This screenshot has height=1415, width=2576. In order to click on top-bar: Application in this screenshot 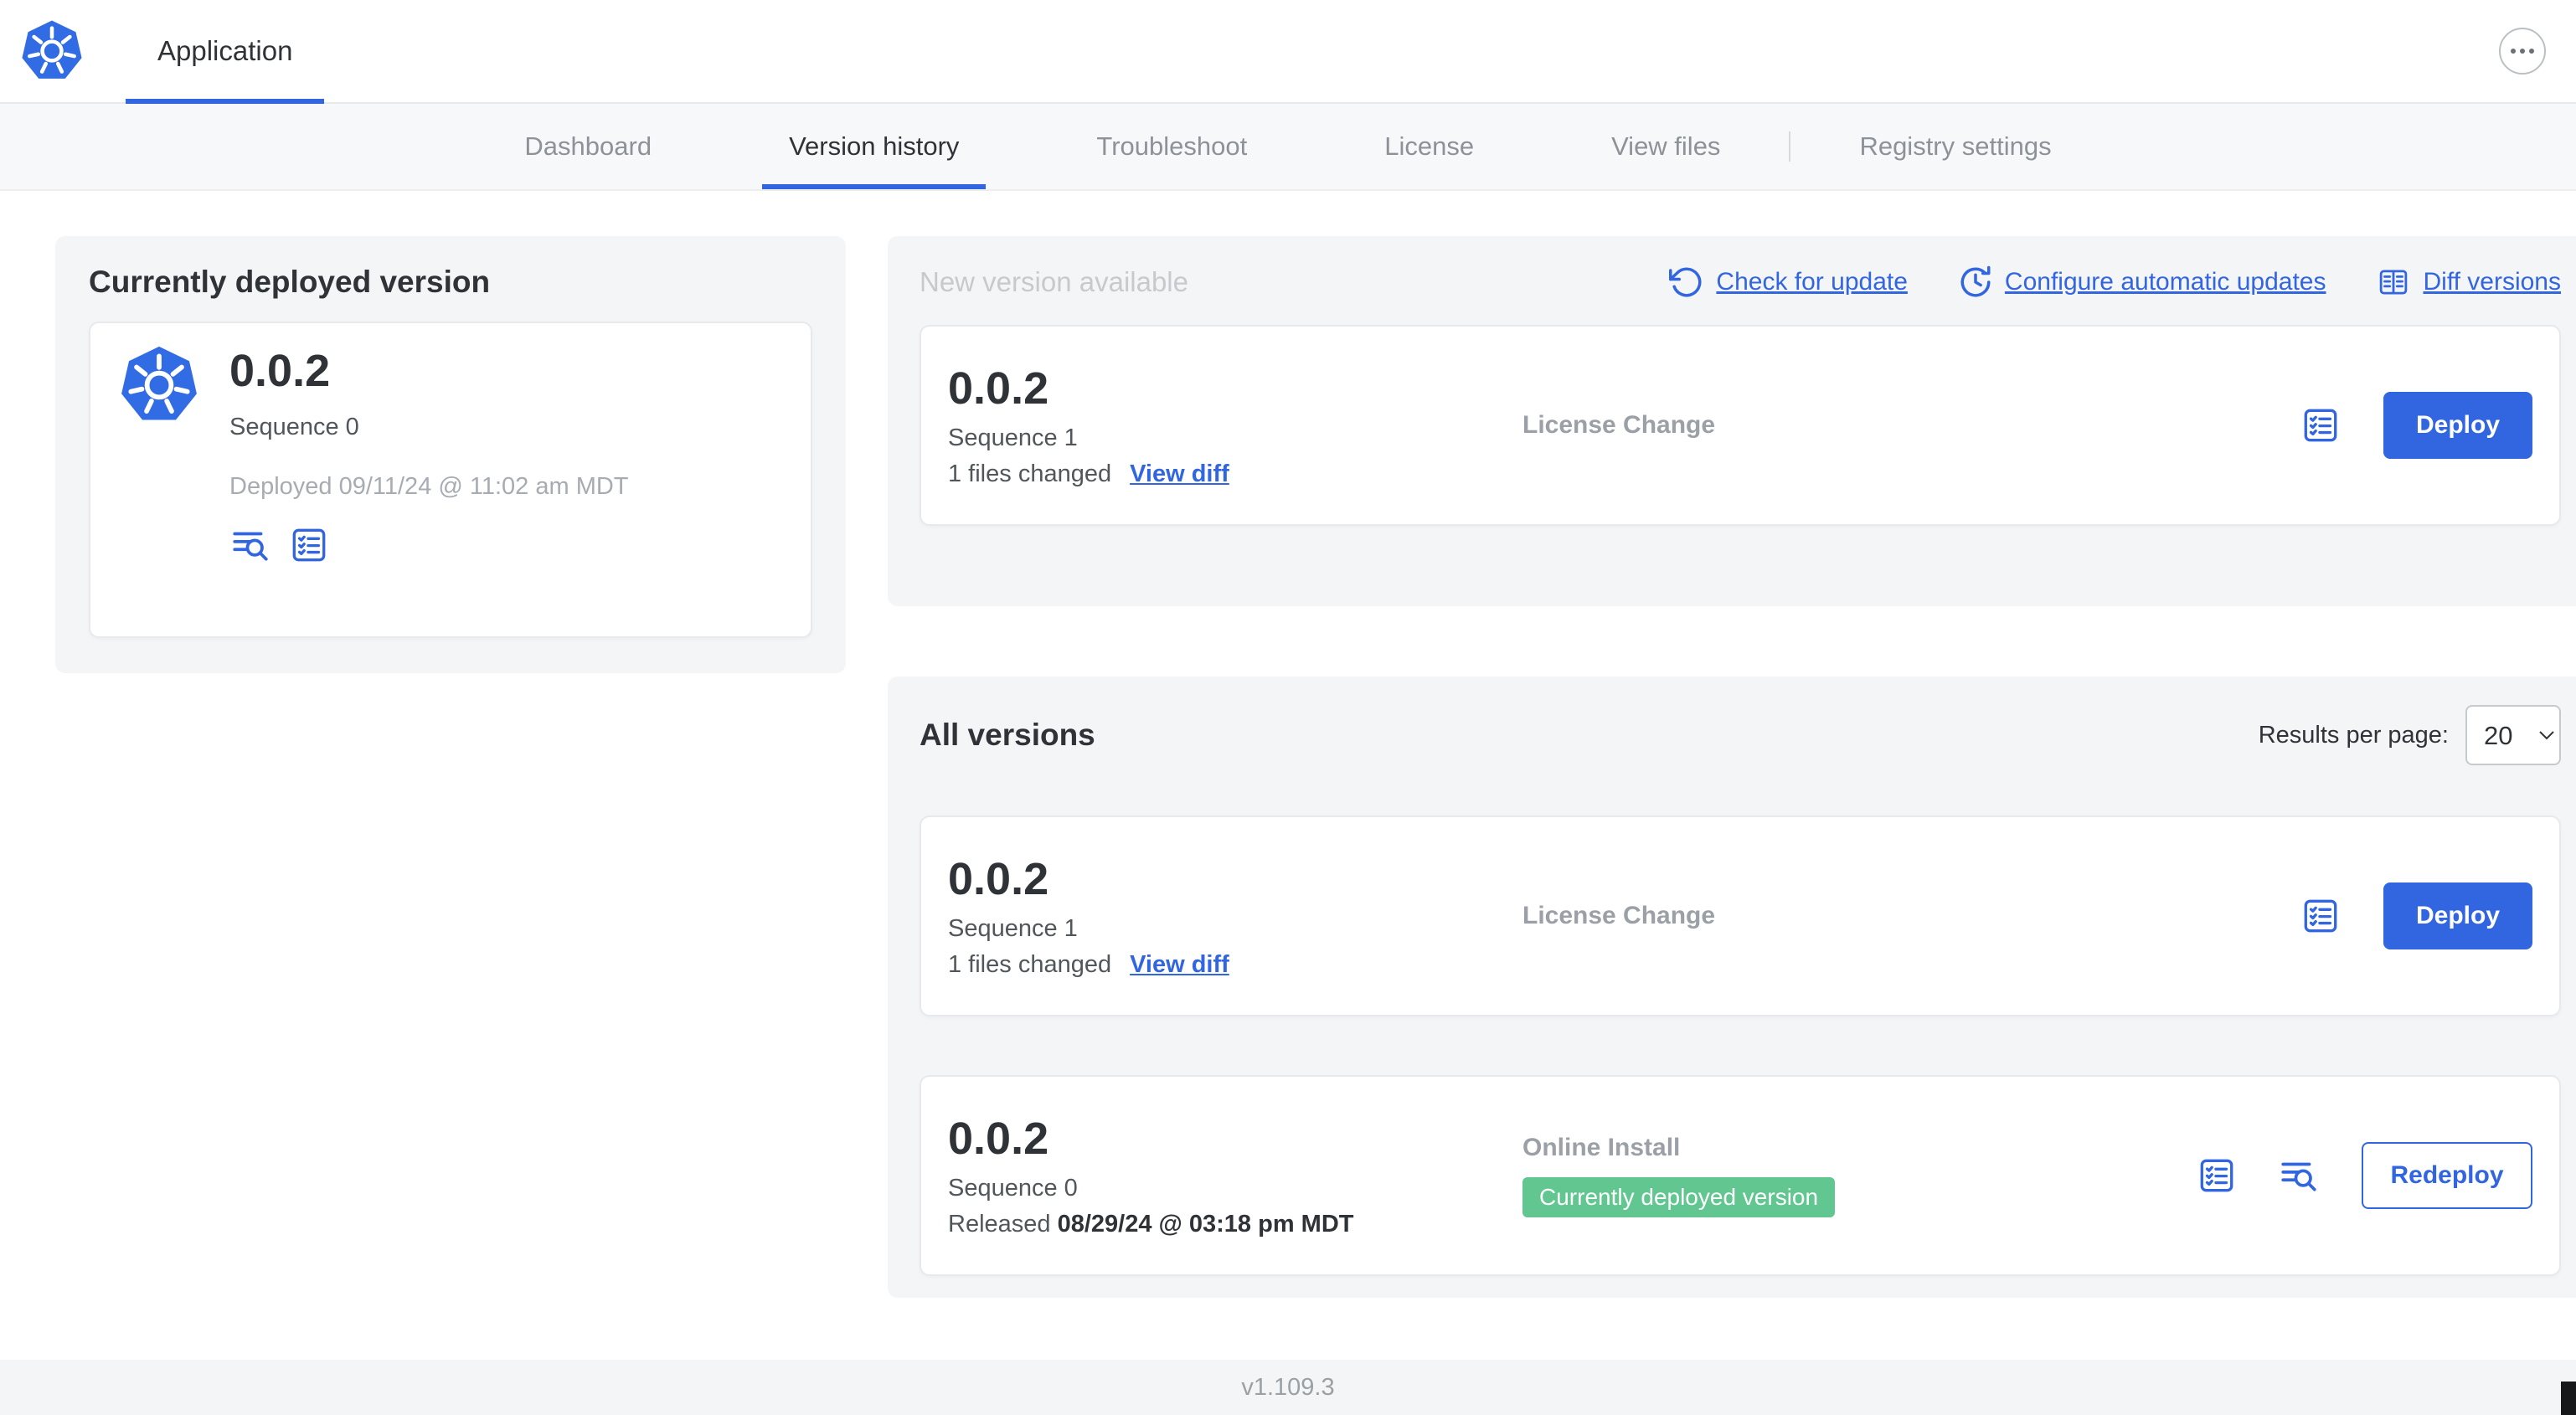, I will do `click(1288, 52)`.